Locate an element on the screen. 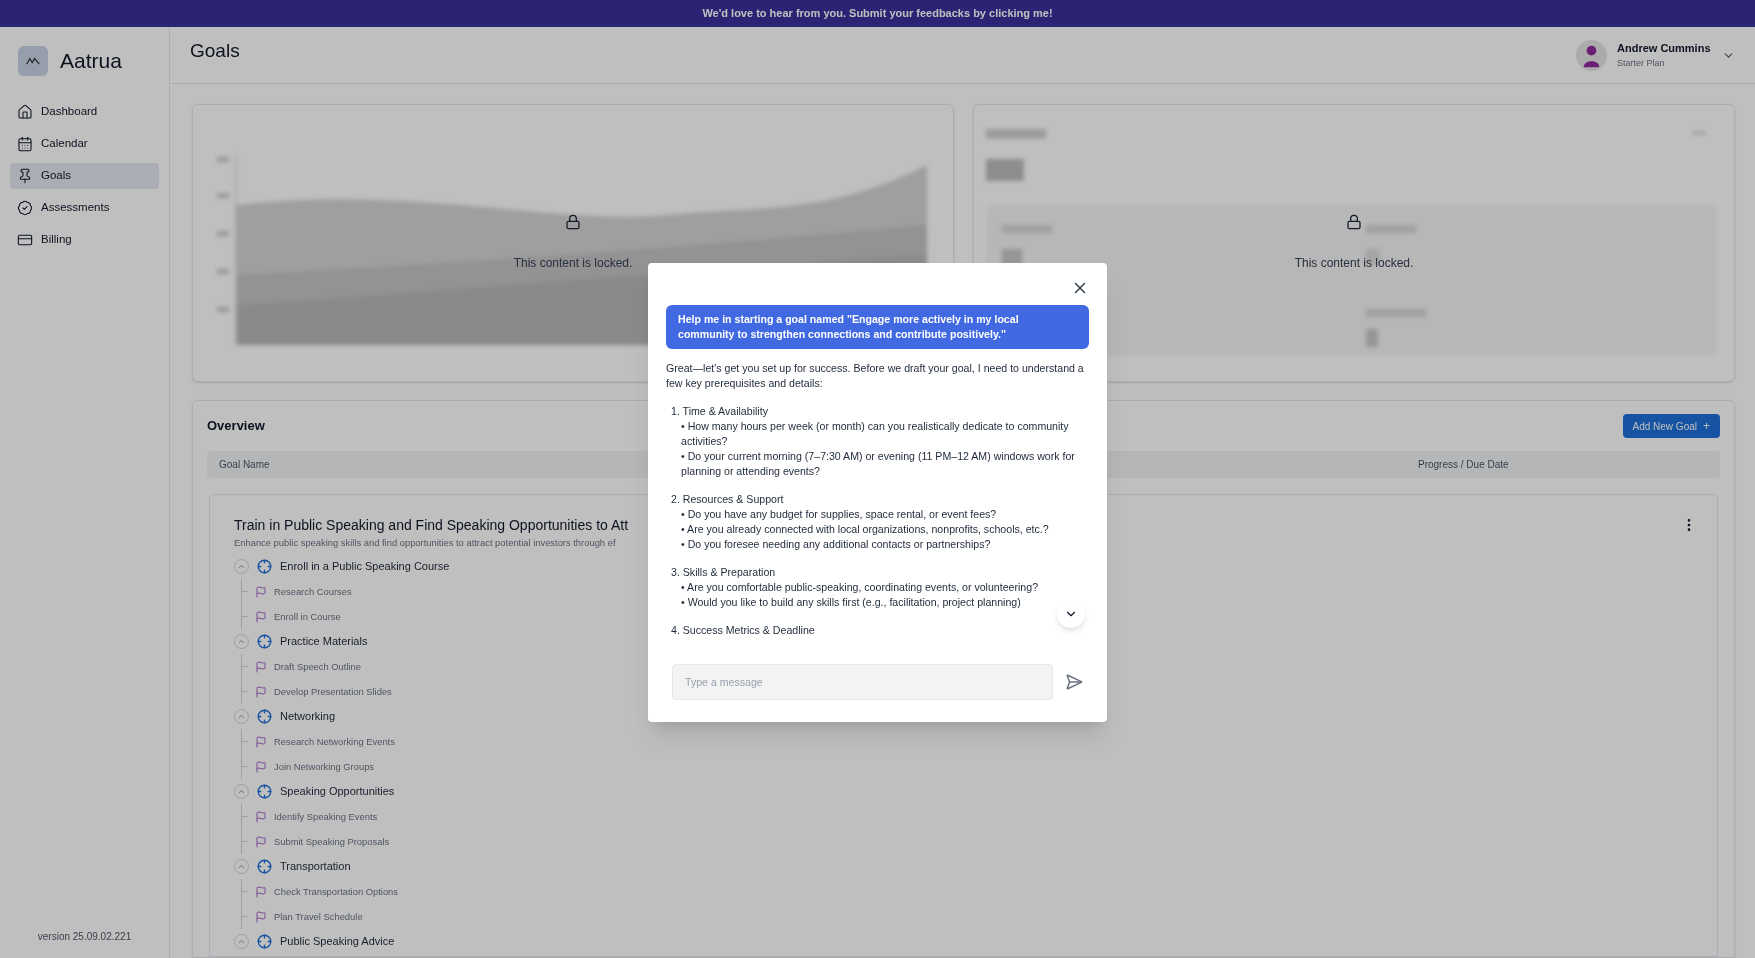  milestone-title: Speaking Opportunities is located at coordinates (337, 792).